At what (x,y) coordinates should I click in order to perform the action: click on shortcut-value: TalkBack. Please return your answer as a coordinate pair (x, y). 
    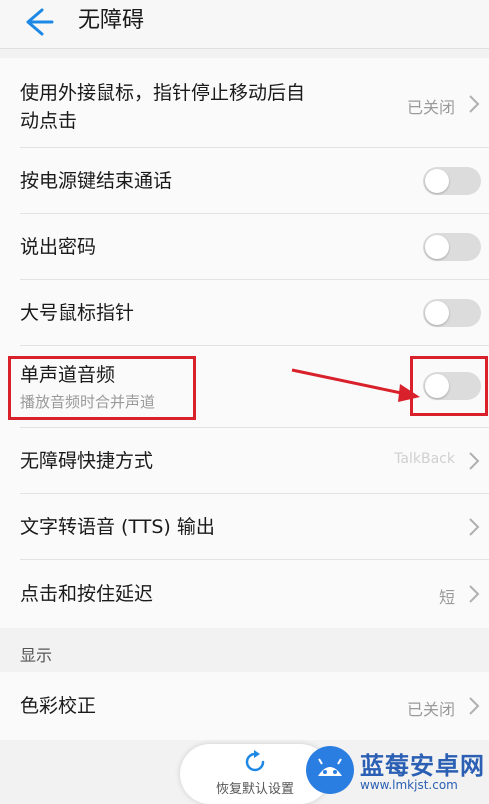
    Looking at the image, I should click on (424, 459).